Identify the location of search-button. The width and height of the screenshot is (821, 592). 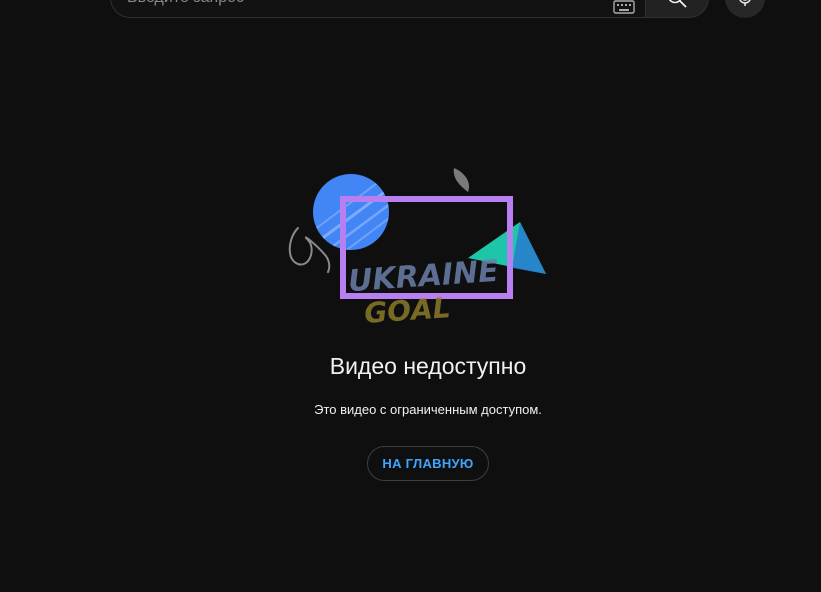
(677, 9).